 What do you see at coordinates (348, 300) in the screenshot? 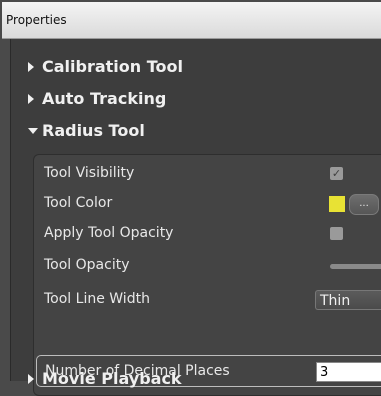
I see `tool-line-width-dropdown: Thin` at bounding box center [348, 300].